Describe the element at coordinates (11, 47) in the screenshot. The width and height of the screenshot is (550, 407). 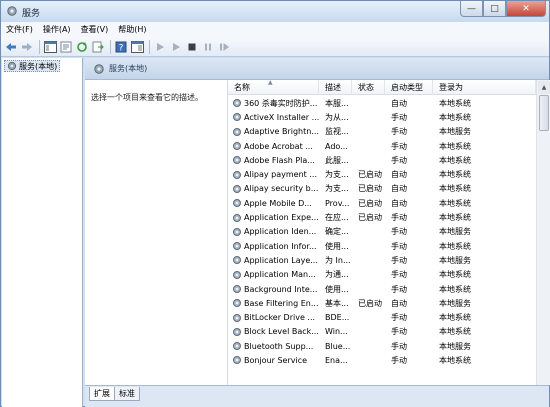
I see `back-icon` at that location.